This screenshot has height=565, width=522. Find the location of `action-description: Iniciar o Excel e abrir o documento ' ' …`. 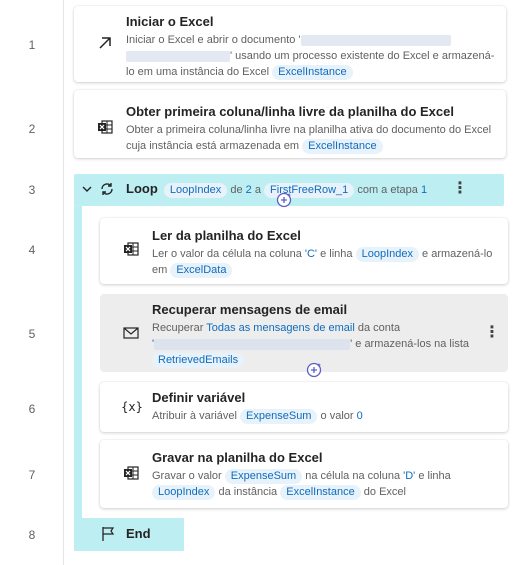

action-description: Iniciar o Excel e abrir o documento ' ' … is located at coordinates (310, 57).